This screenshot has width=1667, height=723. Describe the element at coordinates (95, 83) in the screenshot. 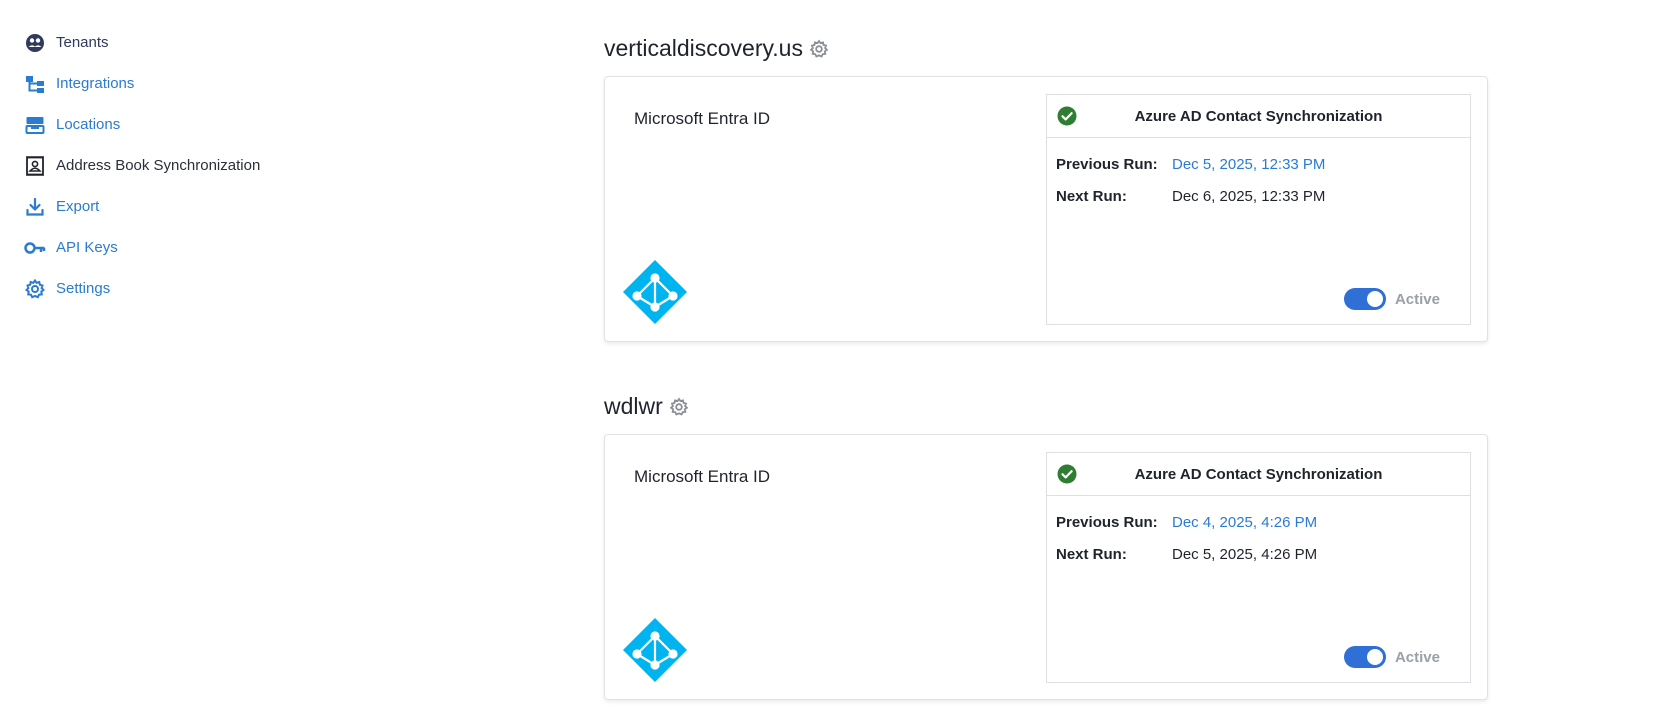

I see `sidebar-item-label: Integrations` at that location.